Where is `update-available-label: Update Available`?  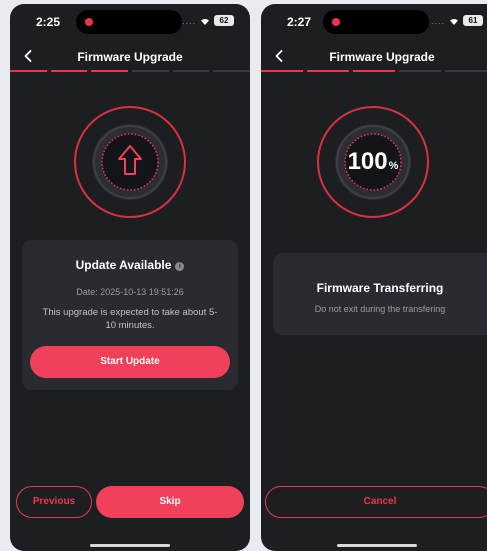
update-available-label: Update Available is located at coordinates (123, 265).